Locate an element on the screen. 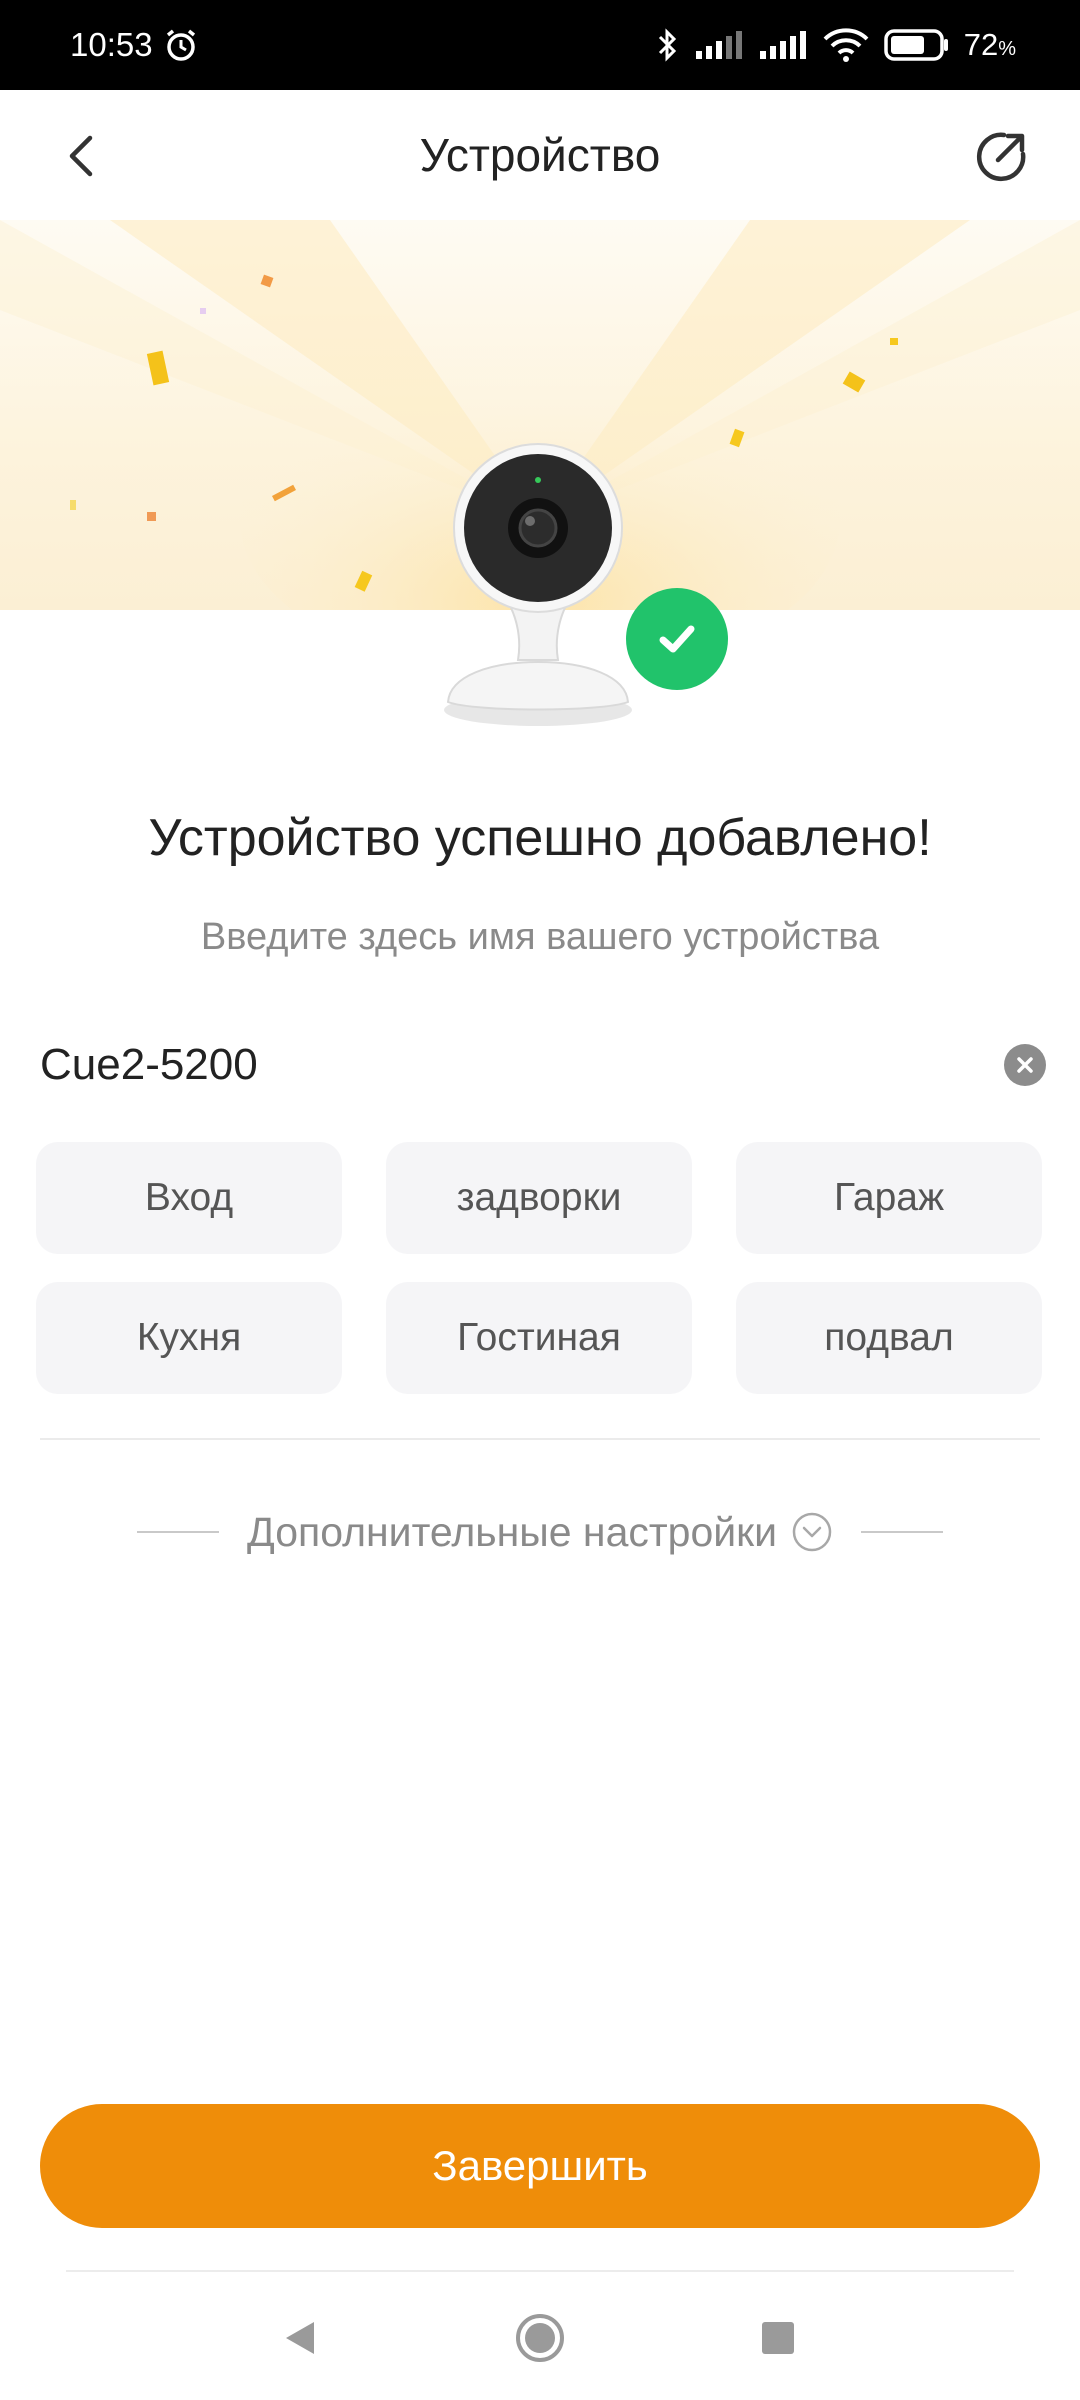 This screenshot has width=1080, height=2400. nav-home-icon is located at coordinates (540, 2338).